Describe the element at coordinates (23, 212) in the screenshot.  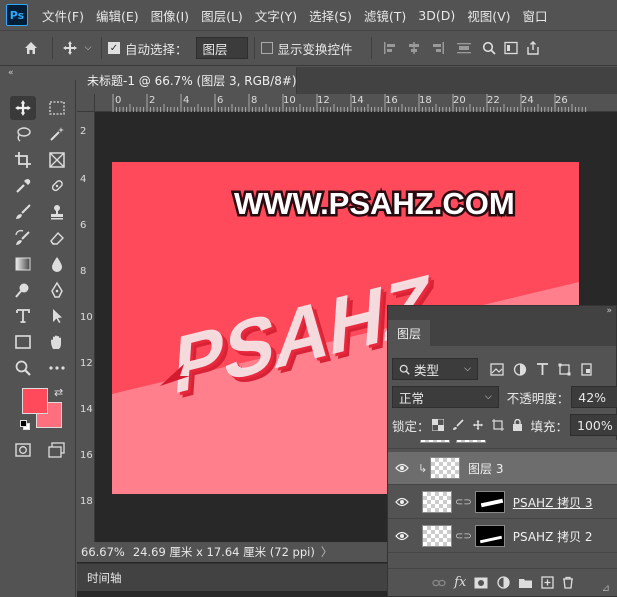
I see `brush-tool-icon` at that location.